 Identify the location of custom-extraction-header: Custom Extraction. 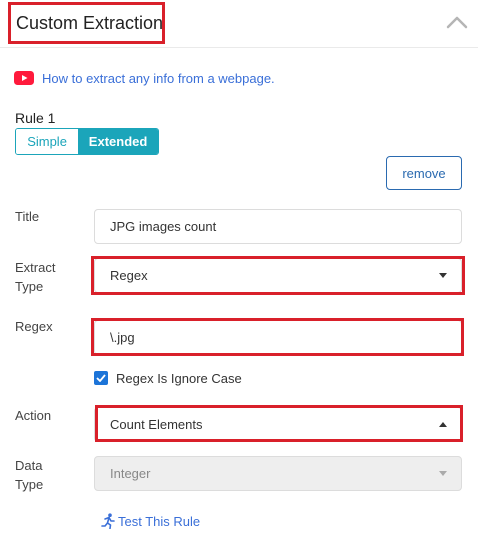
(239, 24).